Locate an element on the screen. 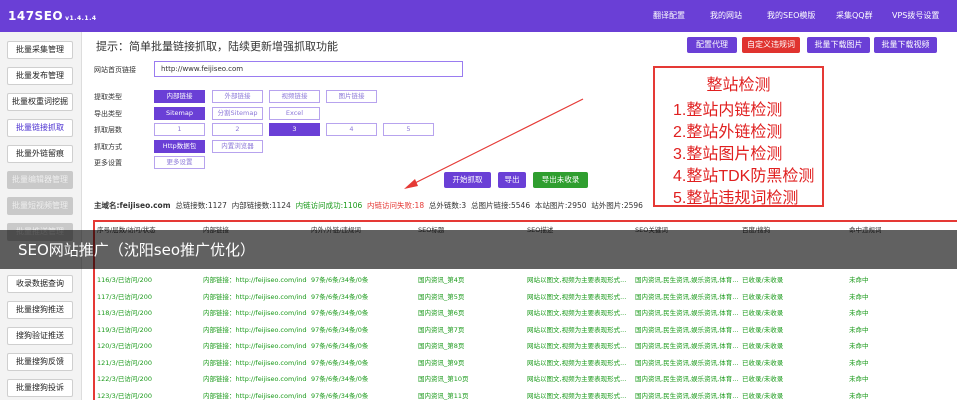 The height and width of the screenshot is (400, 957). sidebar-item-short-video: 批量短视频管理 is located at coordinates (40, 206).